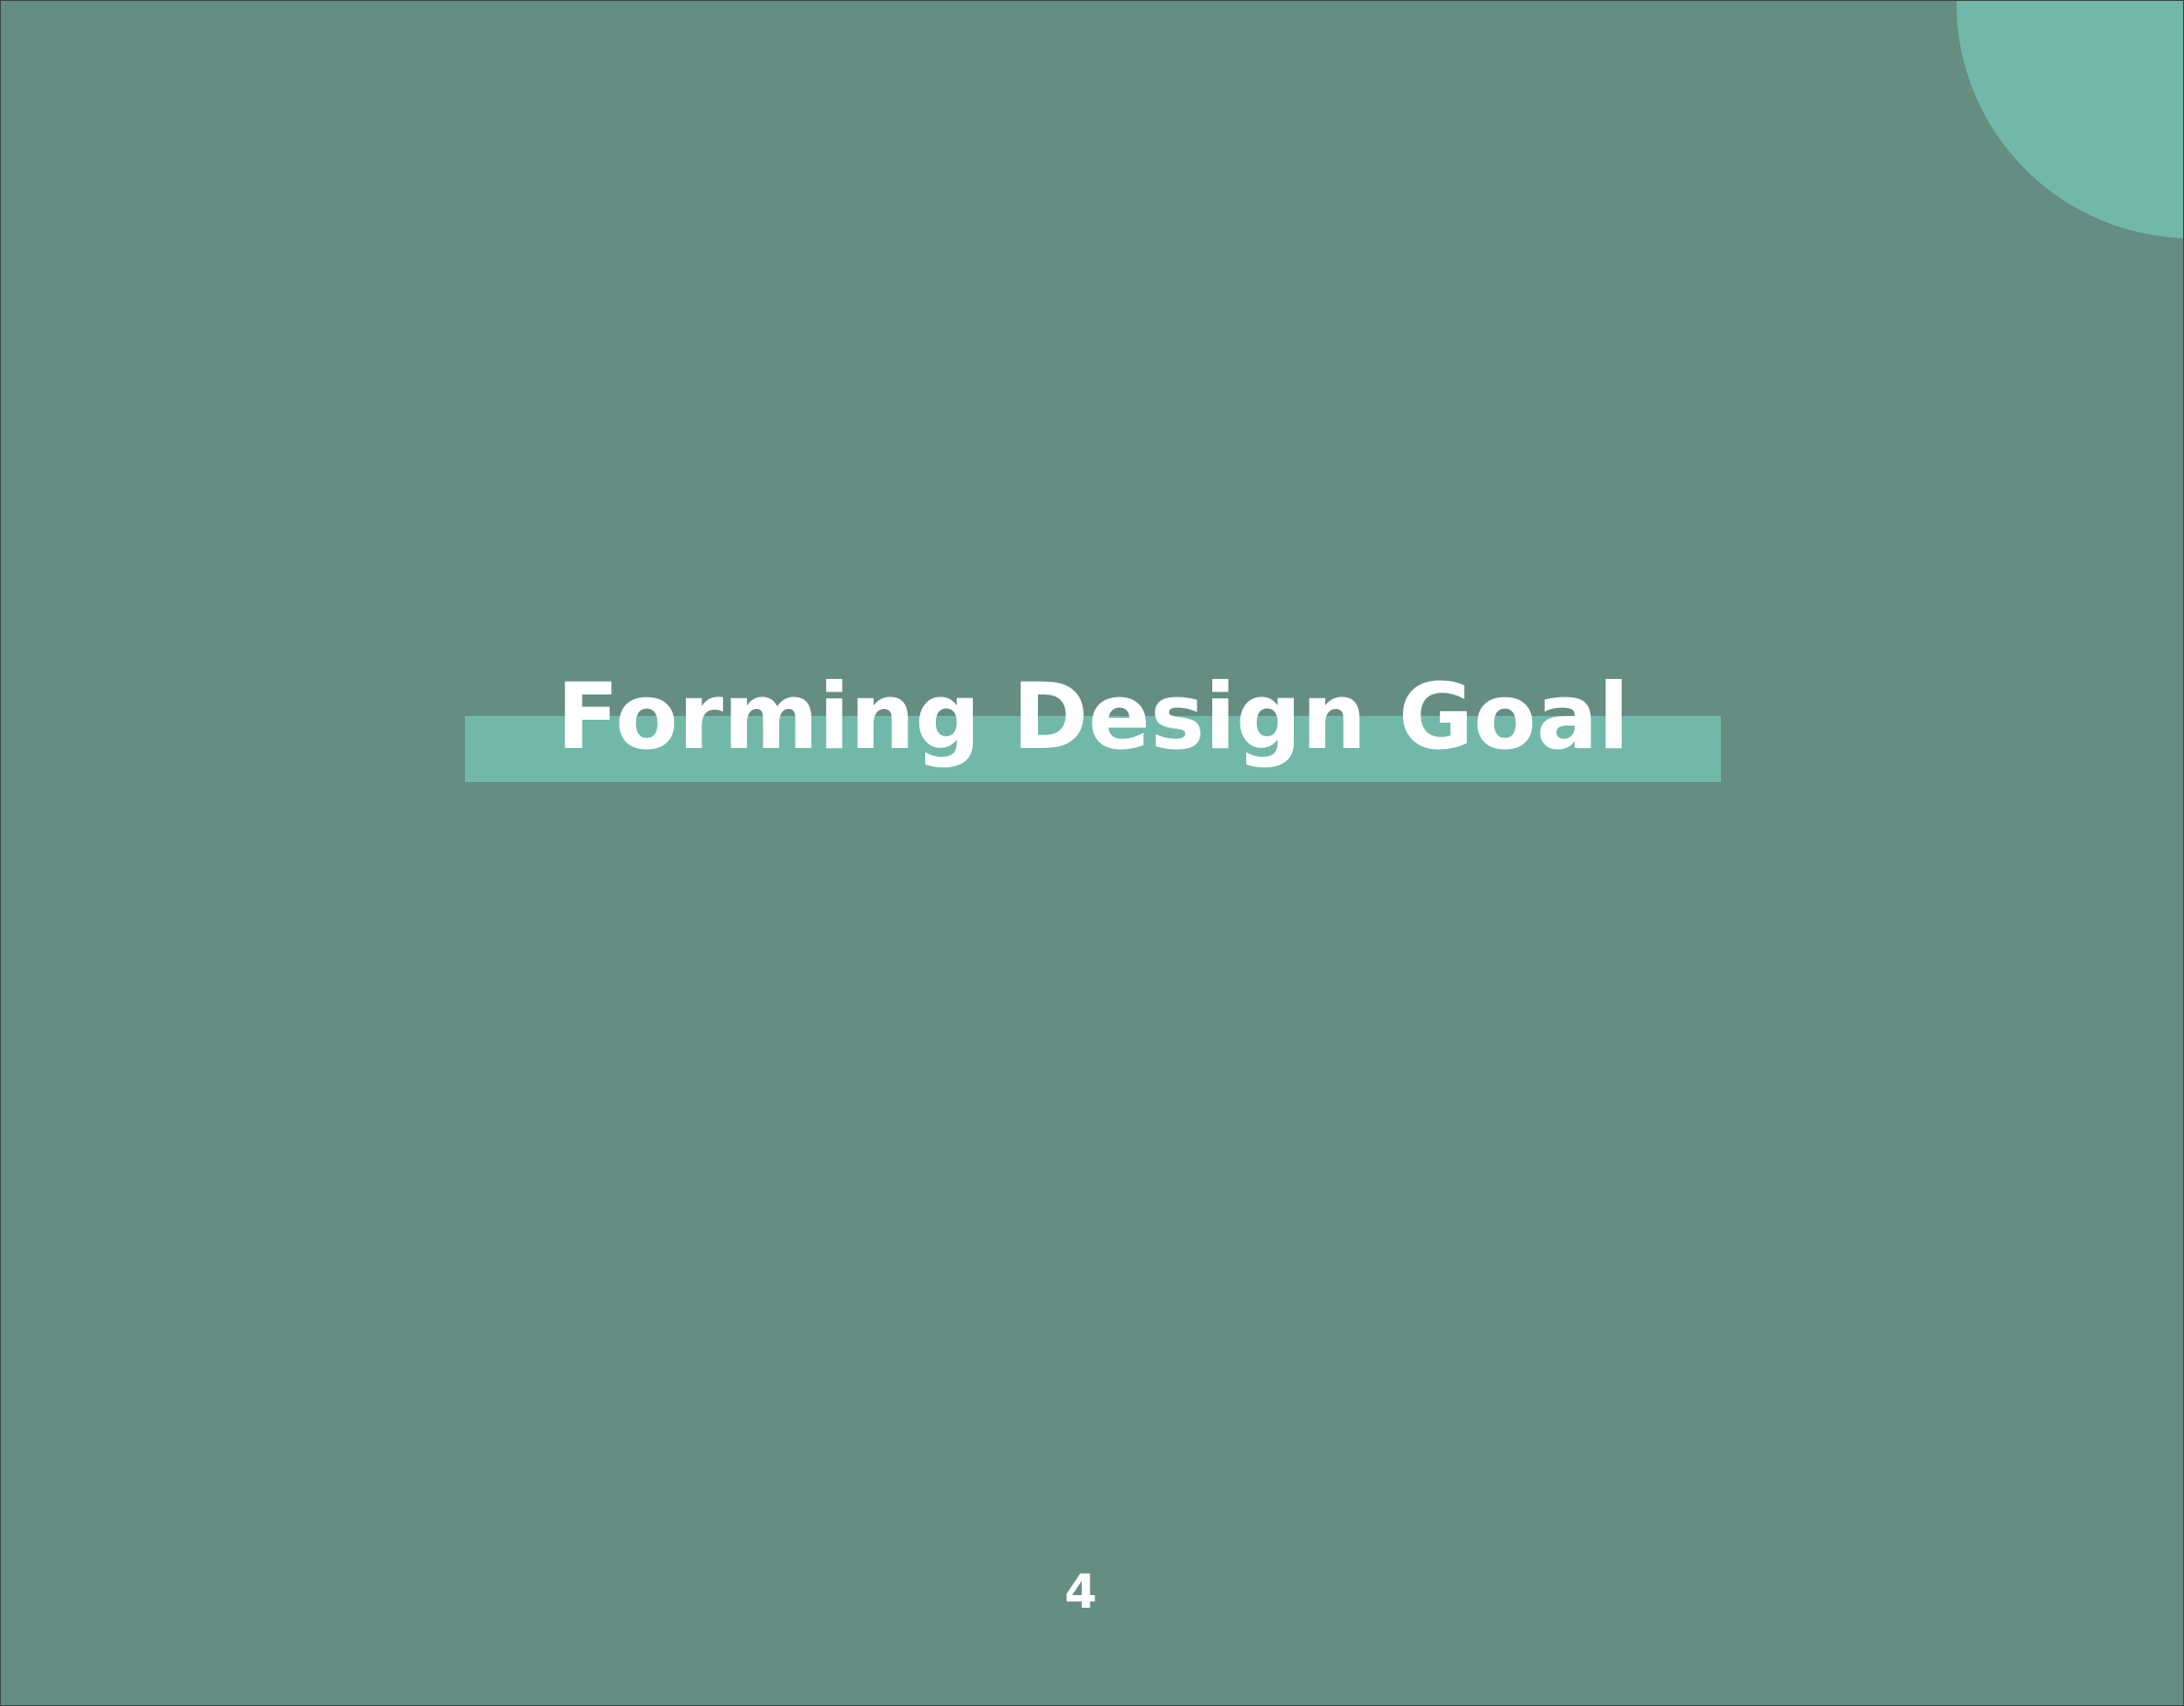  What do you see at coordinates (2069, 119) in the screenshot?
I see `corner-circle-decoration` at bounding box center [2069, 119].